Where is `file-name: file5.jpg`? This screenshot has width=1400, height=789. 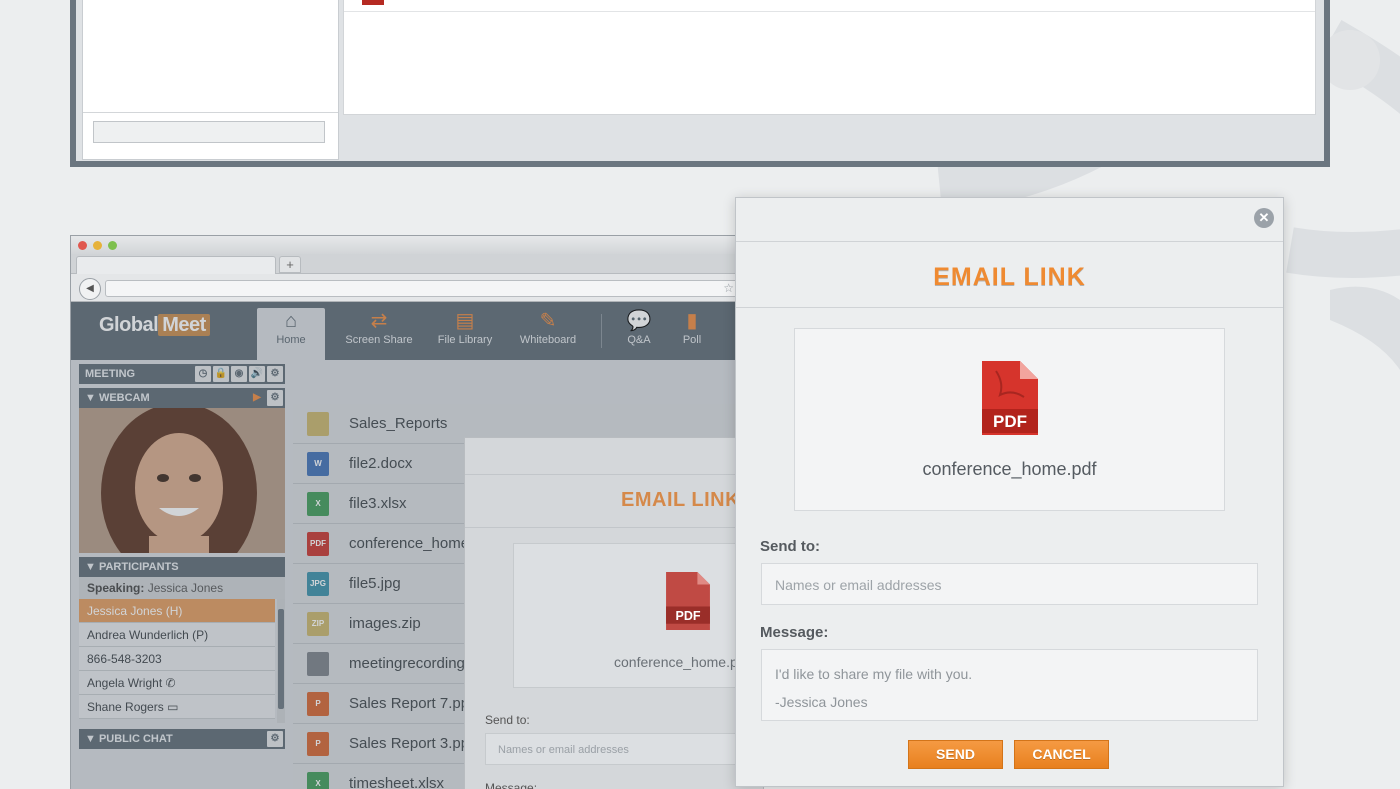
file-name: file5.jpg is located at coordinates (375, 583).